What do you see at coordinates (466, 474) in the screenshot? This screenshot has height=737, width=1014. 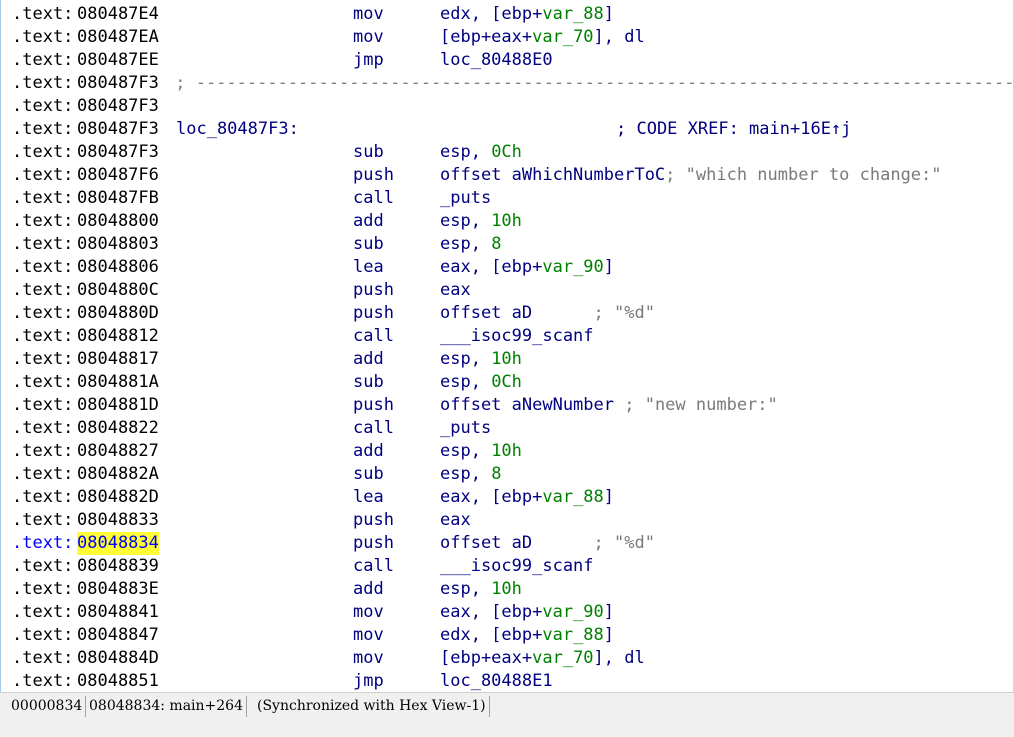 I see `operand-text: esp,` at bounding box center [466, 474].